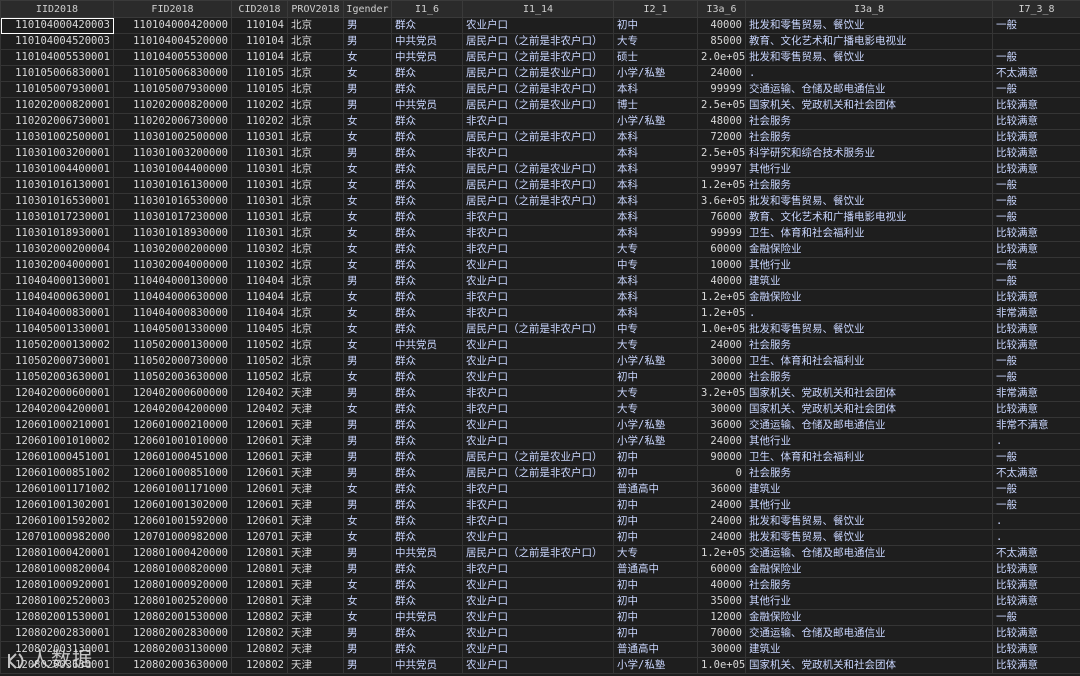  Describe the element at coordinates (655, 409) in the screenshot. I see `cell-education: 大专` at that location.